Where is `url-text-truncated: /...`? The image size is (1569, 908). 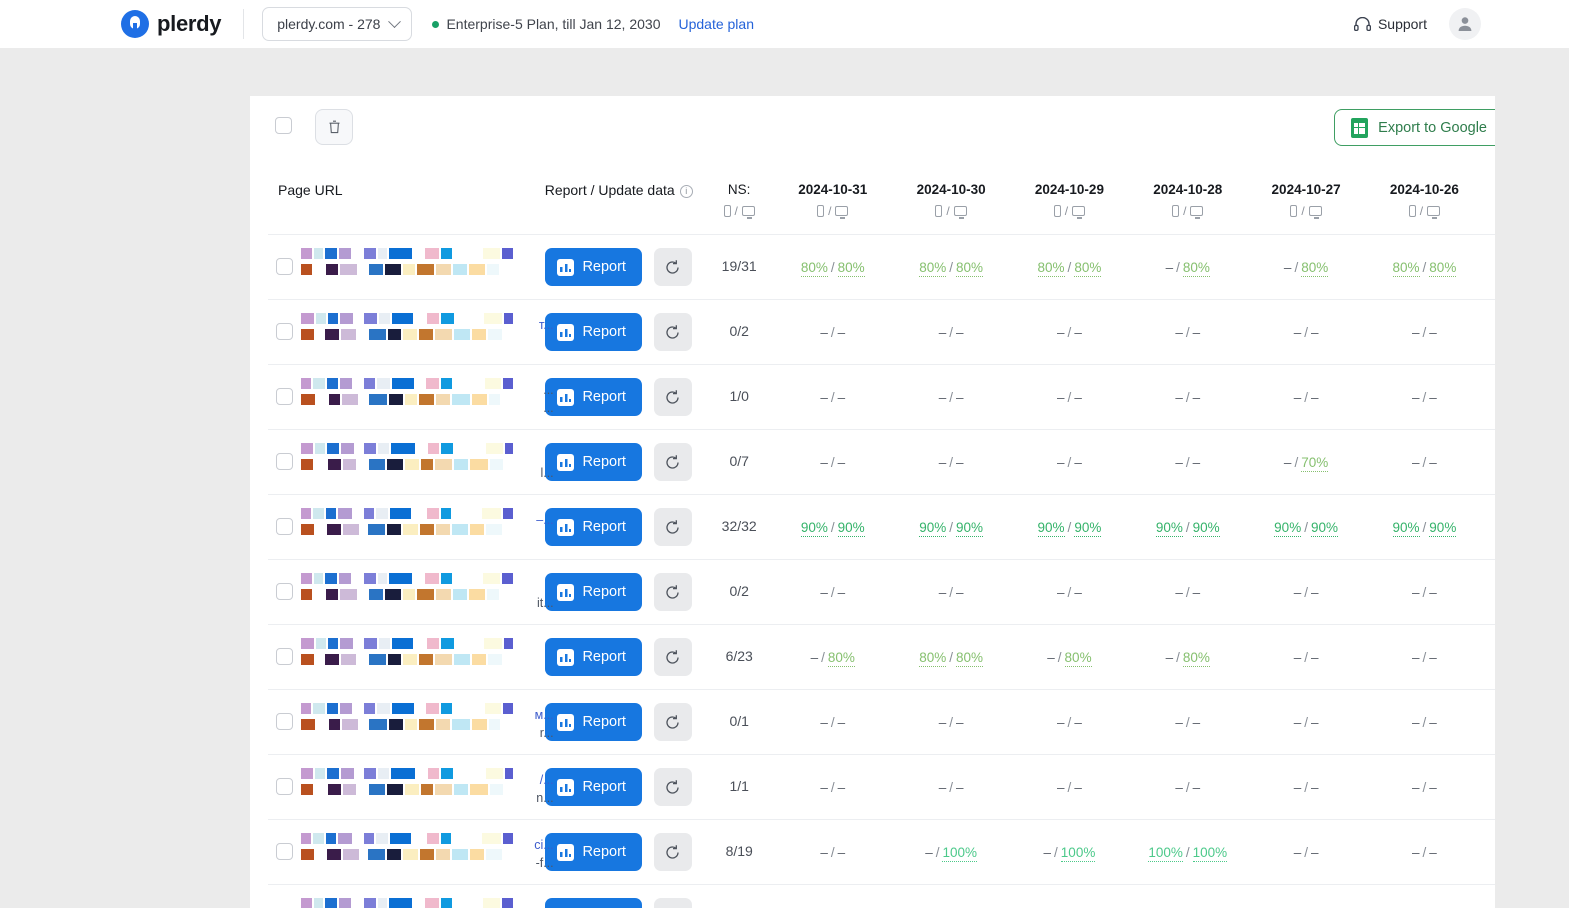 url-text-truncated: /... is located at coordinates (547, 780).